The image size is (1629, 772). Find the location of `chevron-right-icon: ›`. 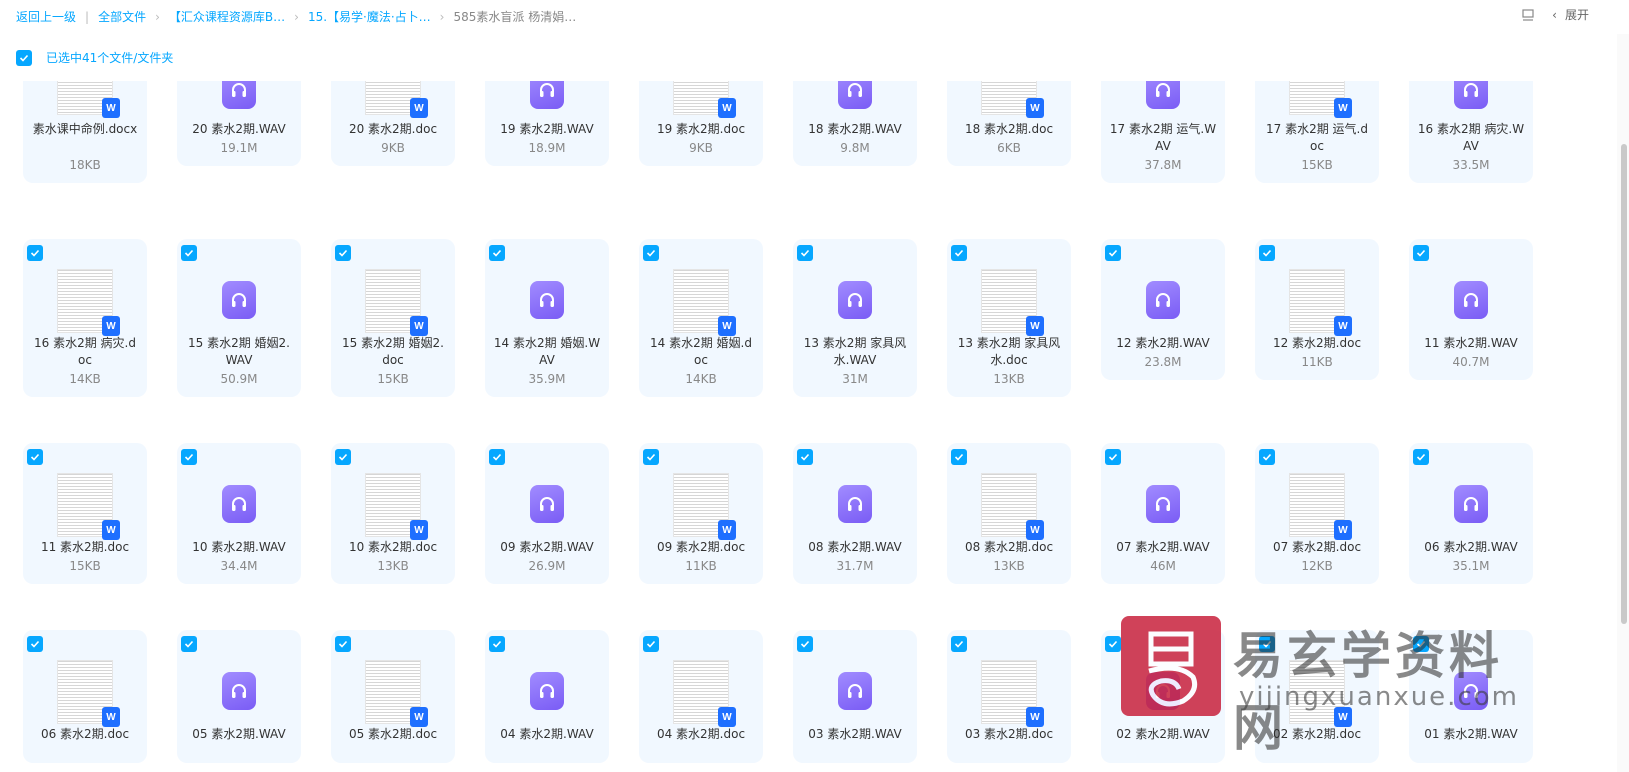

chevron-right-icon: › is located at coordinates (442, 16).